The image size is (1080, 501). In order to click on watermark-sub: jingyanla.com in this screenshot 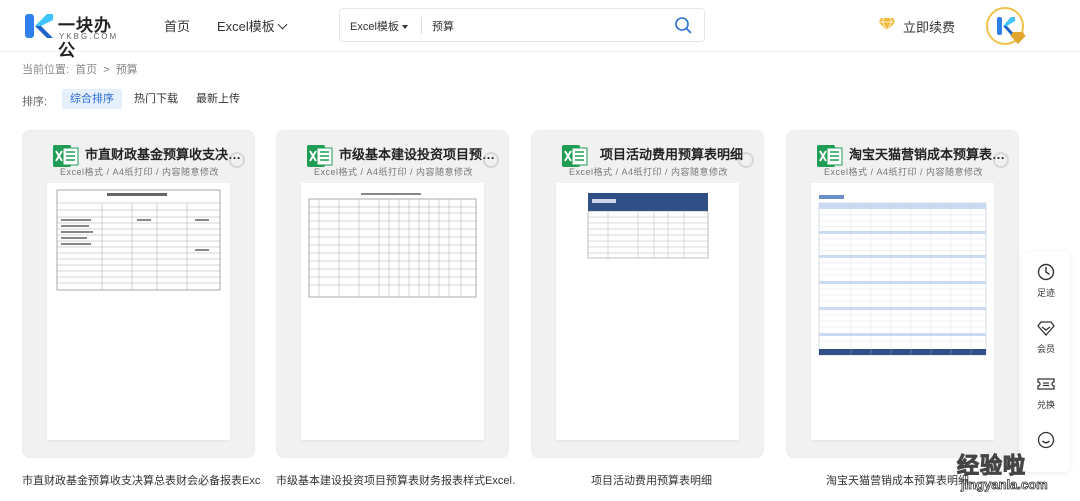, I will do `click(1005, 485)`.